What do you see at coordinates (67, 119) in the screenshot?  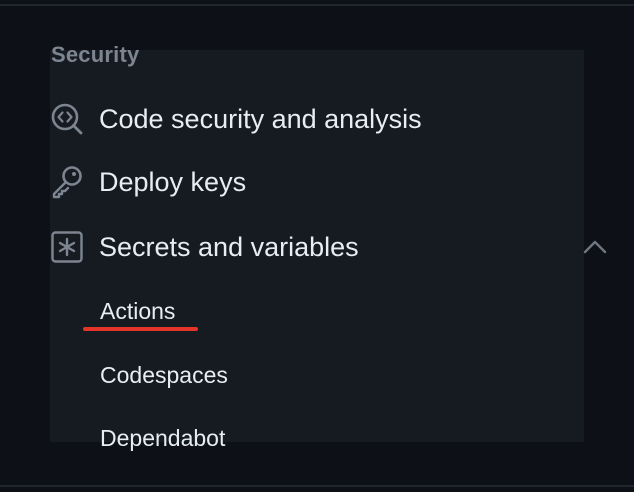 I see `codescan-icon` at bounding box center [67, 119].